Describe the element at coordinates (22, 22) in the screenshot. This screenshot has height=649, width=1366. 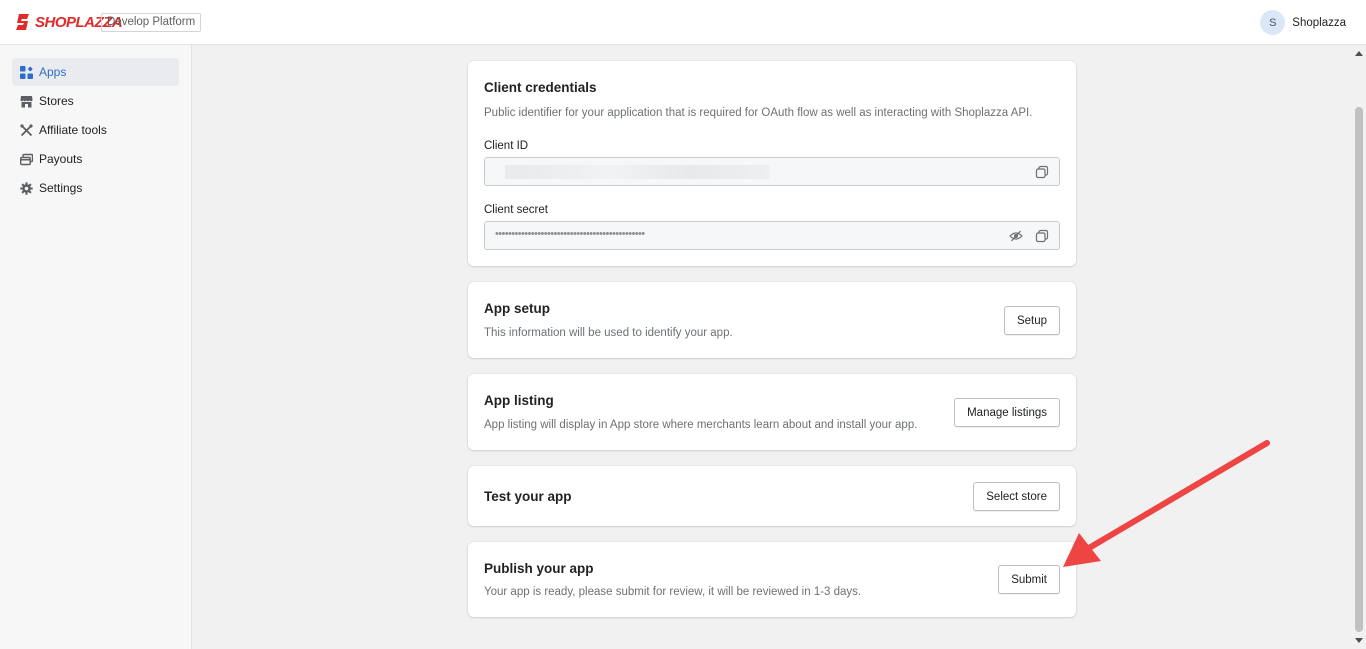
I see `shoplazza-logo-icon` at that location.